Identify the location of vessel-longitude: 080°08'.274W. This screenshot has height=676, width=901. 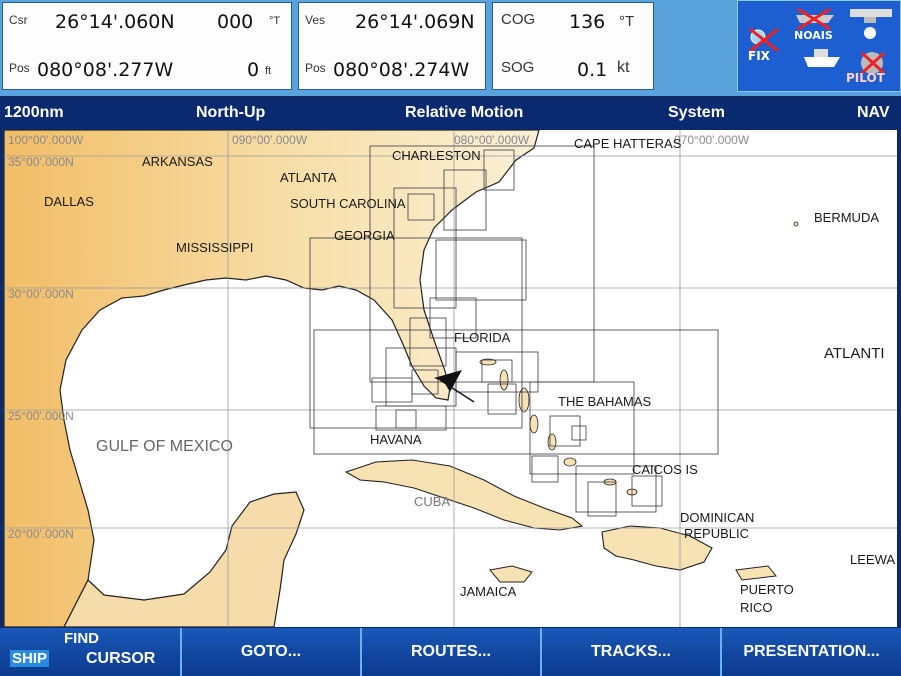
(401, 70).